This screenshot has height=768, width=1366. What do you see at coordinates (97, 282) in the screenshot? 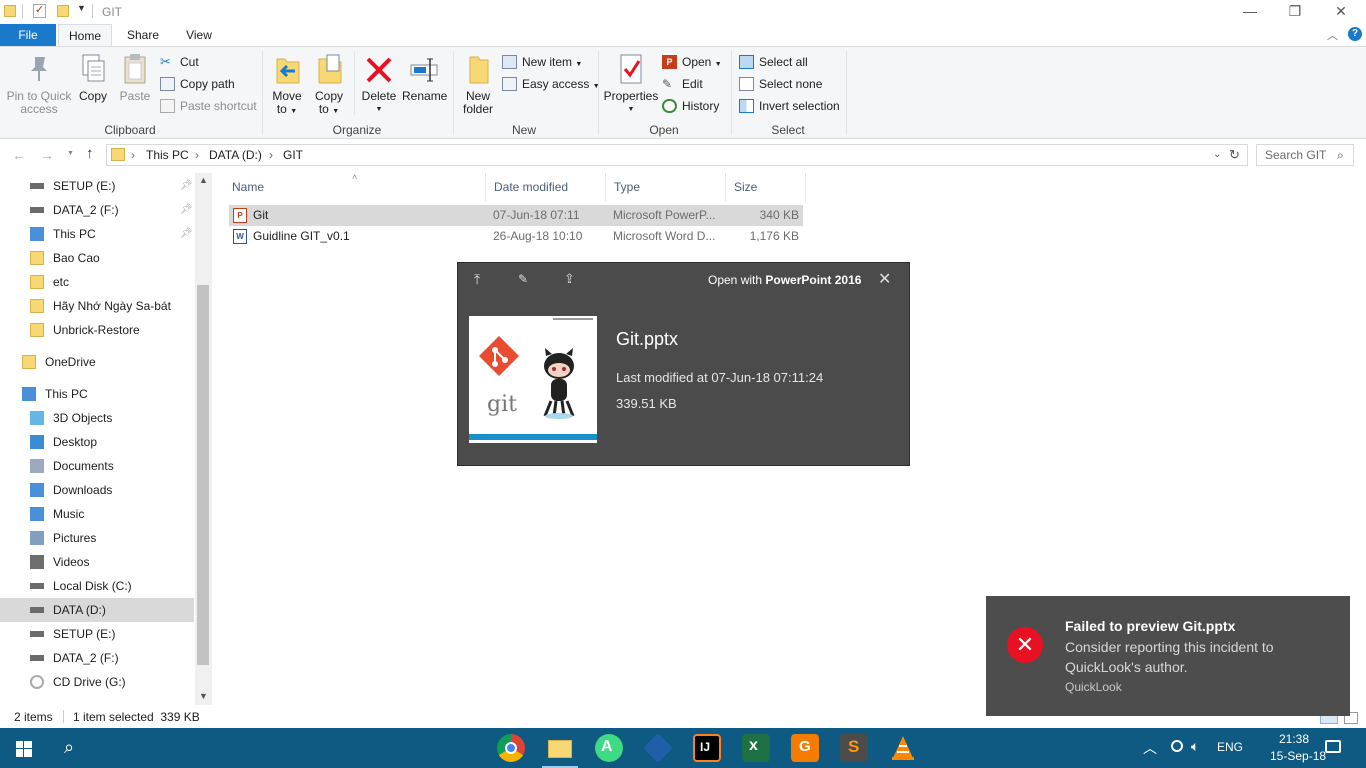
I see `sidebar-item-etc: etc` at bounding box center [97, 282].